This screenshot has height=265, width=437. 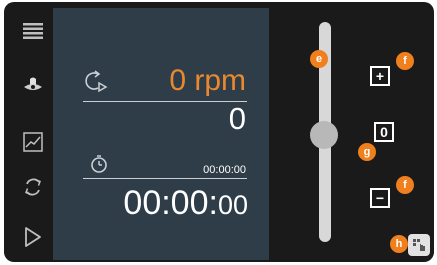 I want to click on speed-value: 0 rpm, so click(x=207, y=80).